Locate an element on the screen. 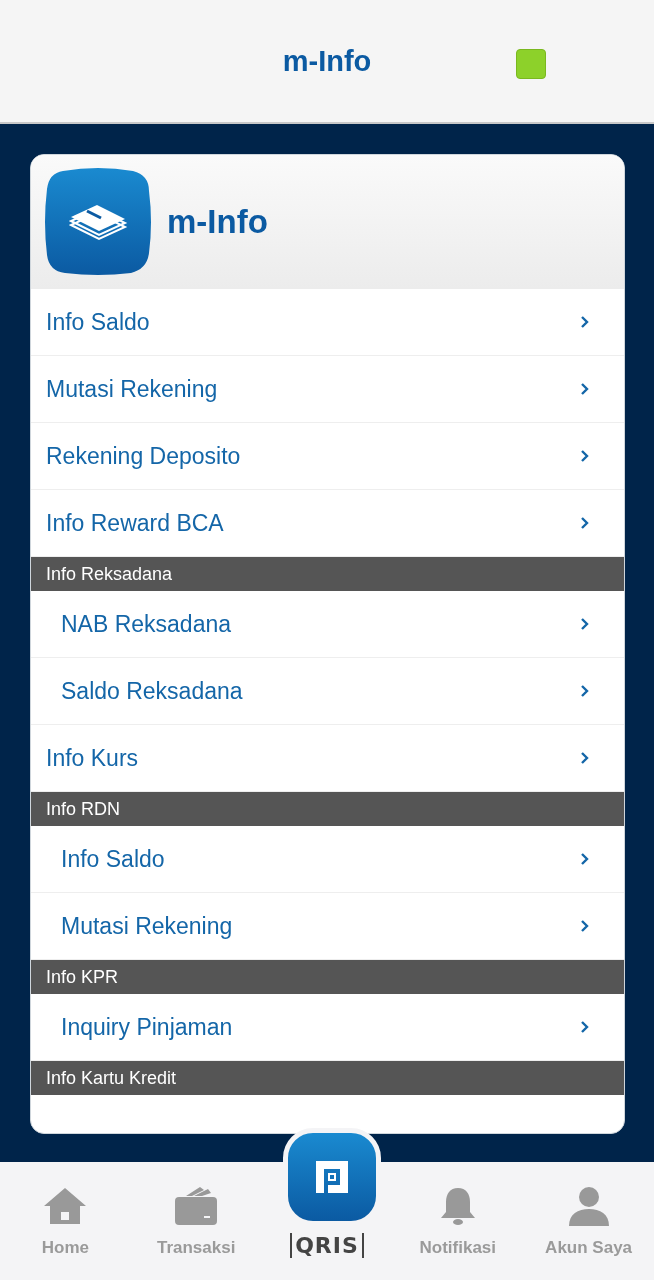  menu-item-label: Inquiry Pinjaman is located at coordinates (147, 1027).